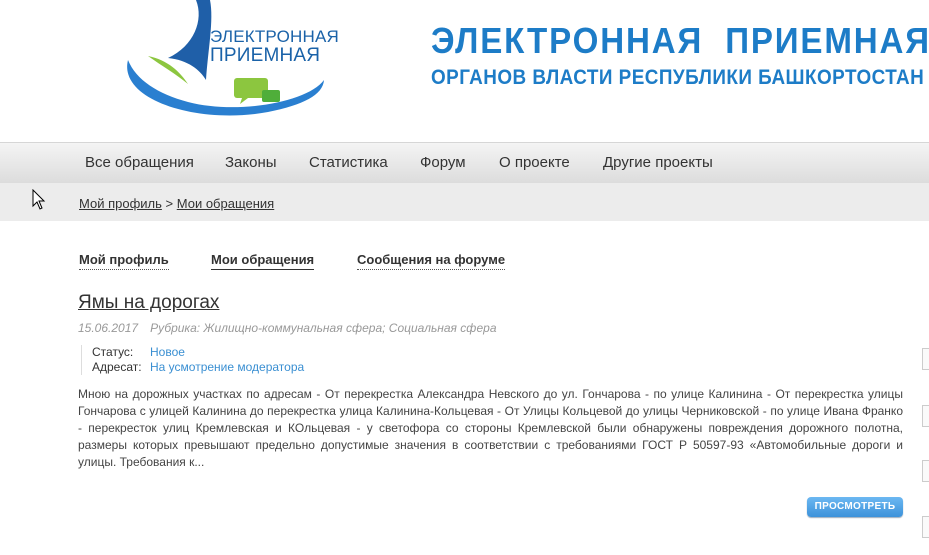  I want to click on nav-about: О проекте, so click(534, 162).